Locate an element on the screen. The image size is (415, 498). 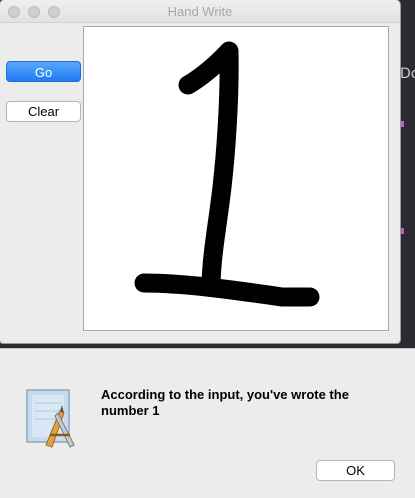
app-icon is located at coordinates (53, 419).